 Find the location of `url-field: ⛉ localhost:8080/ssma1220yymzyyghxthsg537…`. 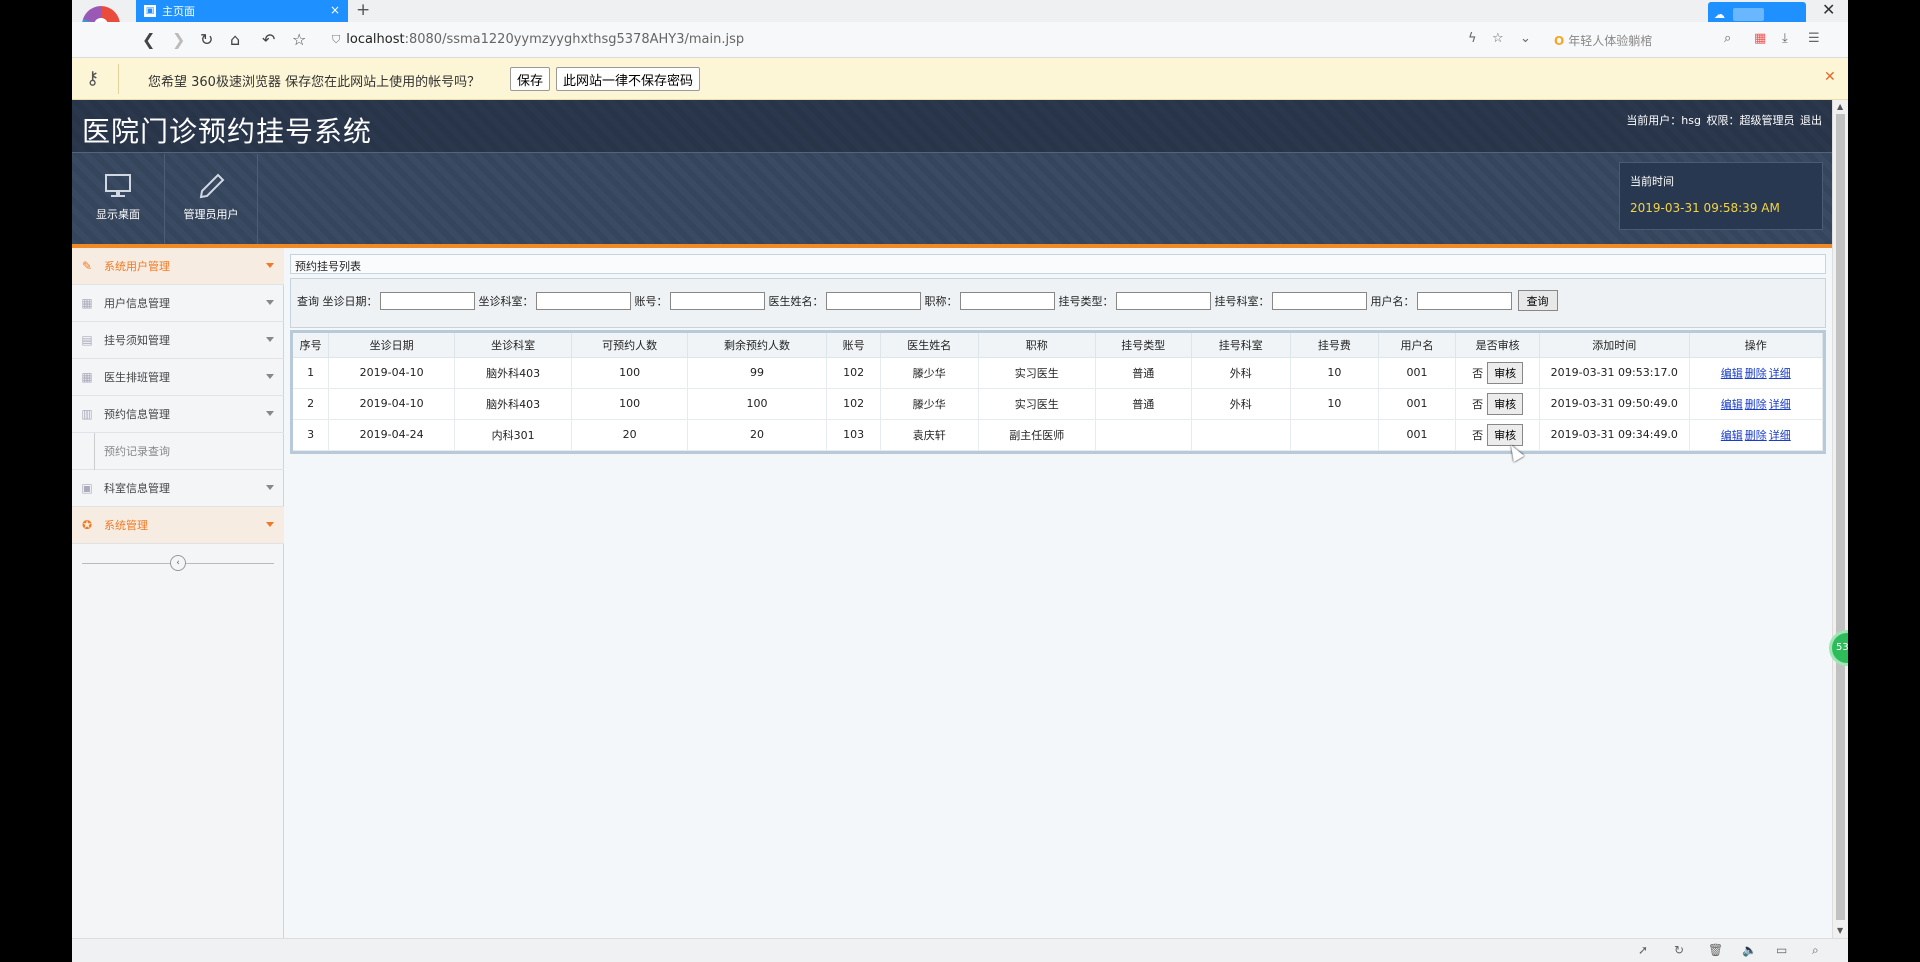

url-field: ⛉ localhost:8080/ssma1220yymzyyghxthsg537… is located at coordinates (538, 39).